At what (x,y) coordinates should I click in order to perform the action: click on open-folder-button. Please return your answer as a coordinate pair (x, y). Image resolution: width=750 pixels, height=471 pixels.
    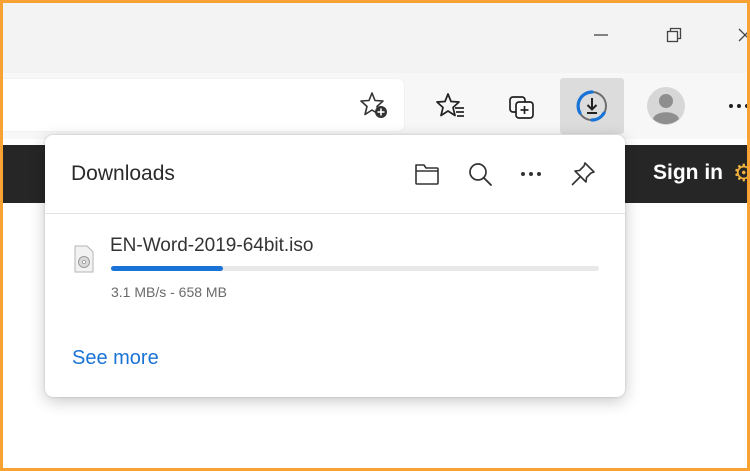
    Looking at the image, I should click on (427, 174).